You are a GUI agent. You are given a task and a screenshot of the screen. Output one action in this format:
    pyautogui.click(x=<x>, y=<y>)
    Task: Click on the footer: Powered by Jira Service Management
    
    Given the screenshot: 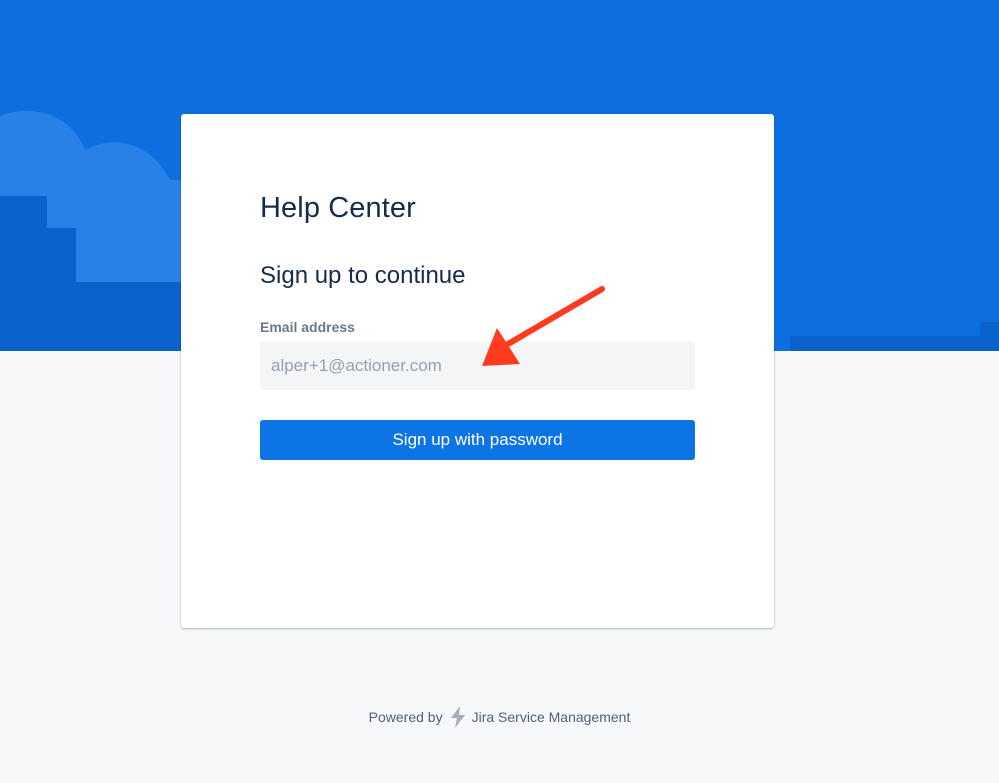 What is the action you would take?
    pyautogui.click(x=499, y=717)
    